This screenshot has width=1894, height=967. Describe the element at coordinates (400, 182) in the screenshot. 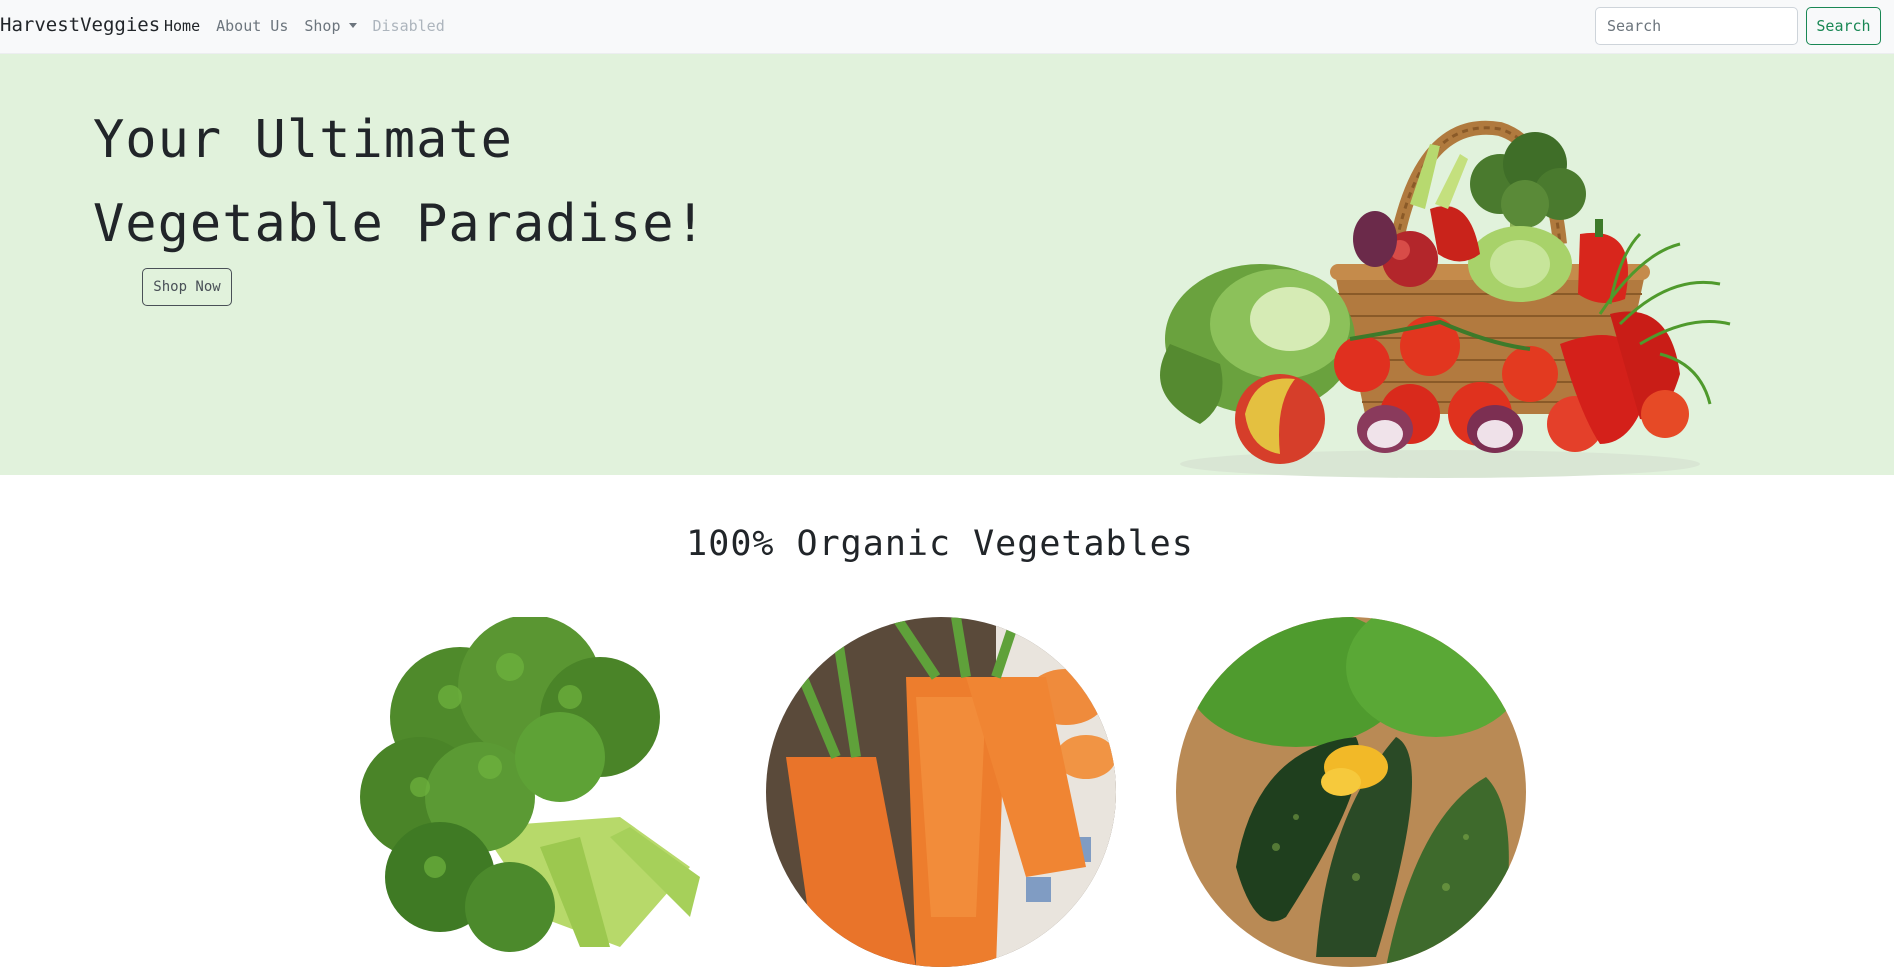

I see `hero-title: Your Ultimate Vegetable Paradise!` at that location.